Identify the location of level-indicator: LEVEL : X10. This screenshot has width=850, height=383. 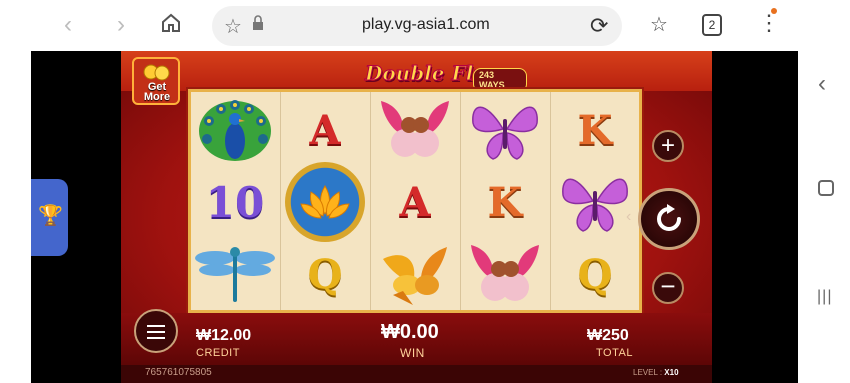
(656, 372).